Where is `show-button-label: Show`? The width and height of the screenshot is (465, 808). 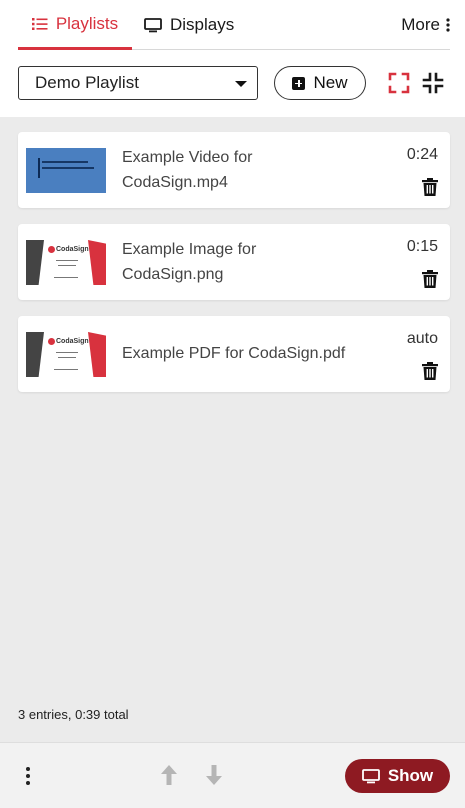
show-button-label: Show is located at coordinates (410, 775).